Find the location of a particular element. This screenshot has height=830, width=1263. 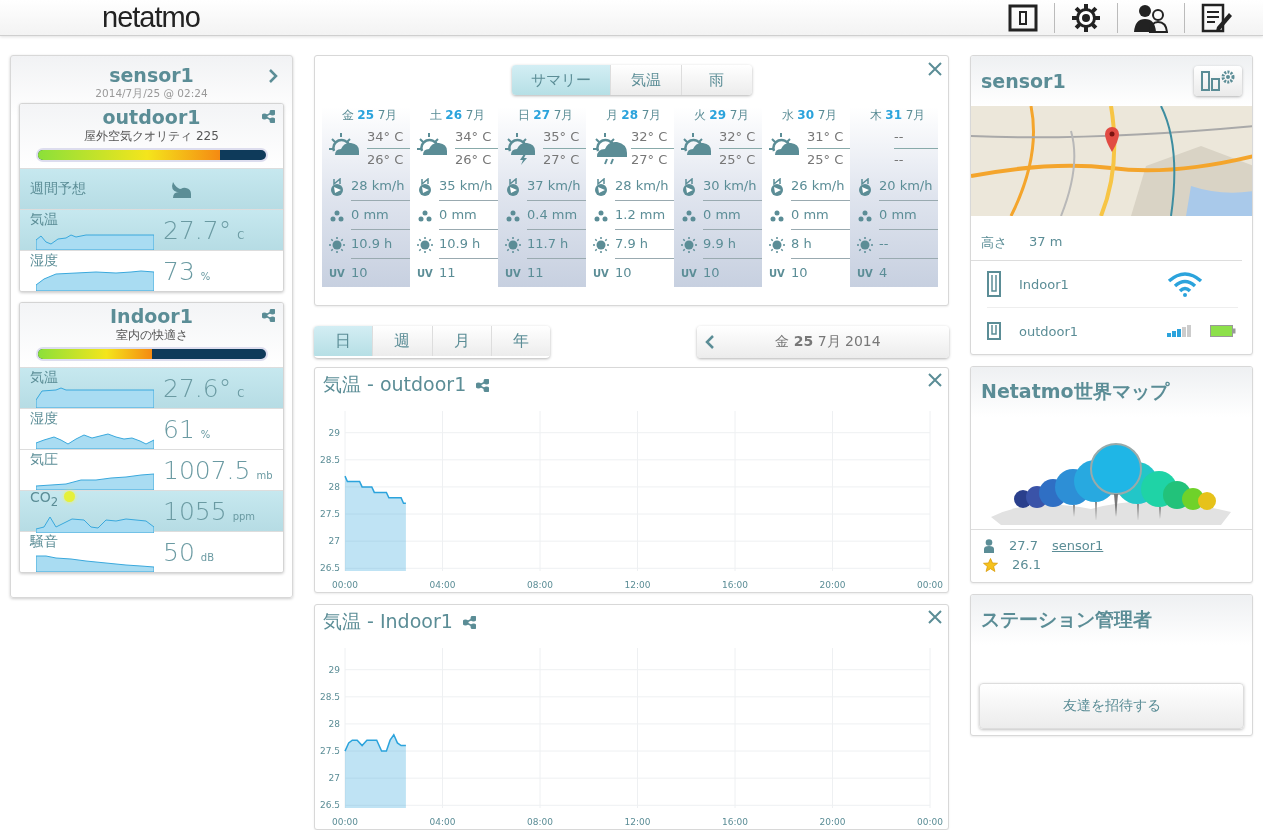

chevron-left-icon is located at coordinates (710, 342).